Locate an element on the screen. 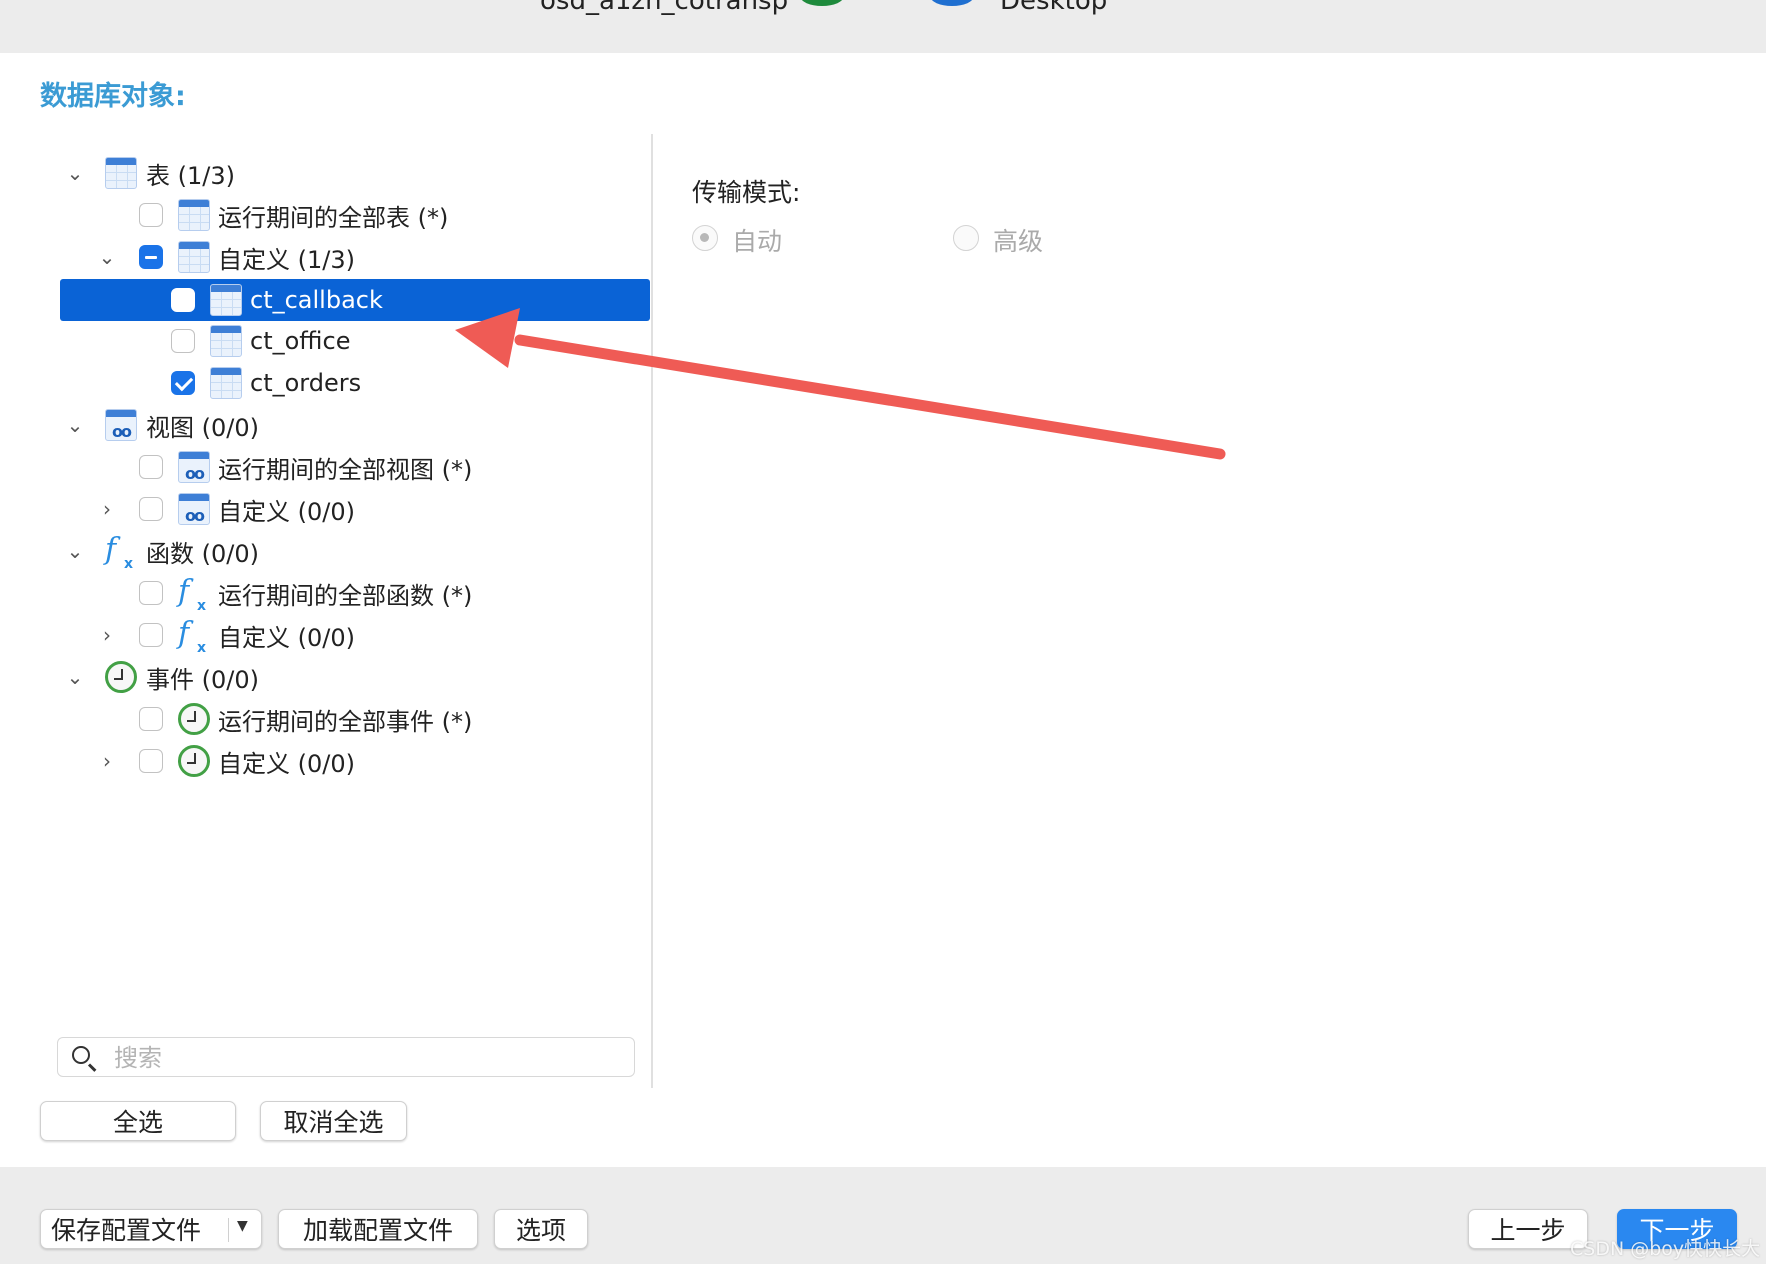  save-profile-split-button: 保存配置文件 ▼ is located at coordinates (151, 1229).